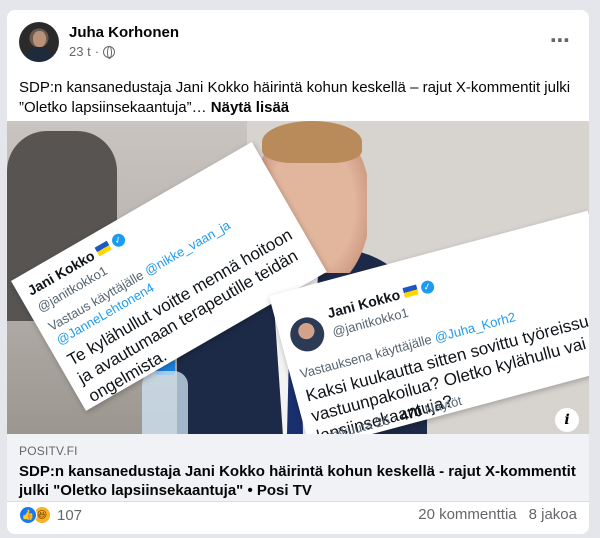 The width and height of the screenshot is (600, 538). Describe the element at coordinates (560, 40) in the screenshot. I see `more-options-icon: ⋯` at that location.